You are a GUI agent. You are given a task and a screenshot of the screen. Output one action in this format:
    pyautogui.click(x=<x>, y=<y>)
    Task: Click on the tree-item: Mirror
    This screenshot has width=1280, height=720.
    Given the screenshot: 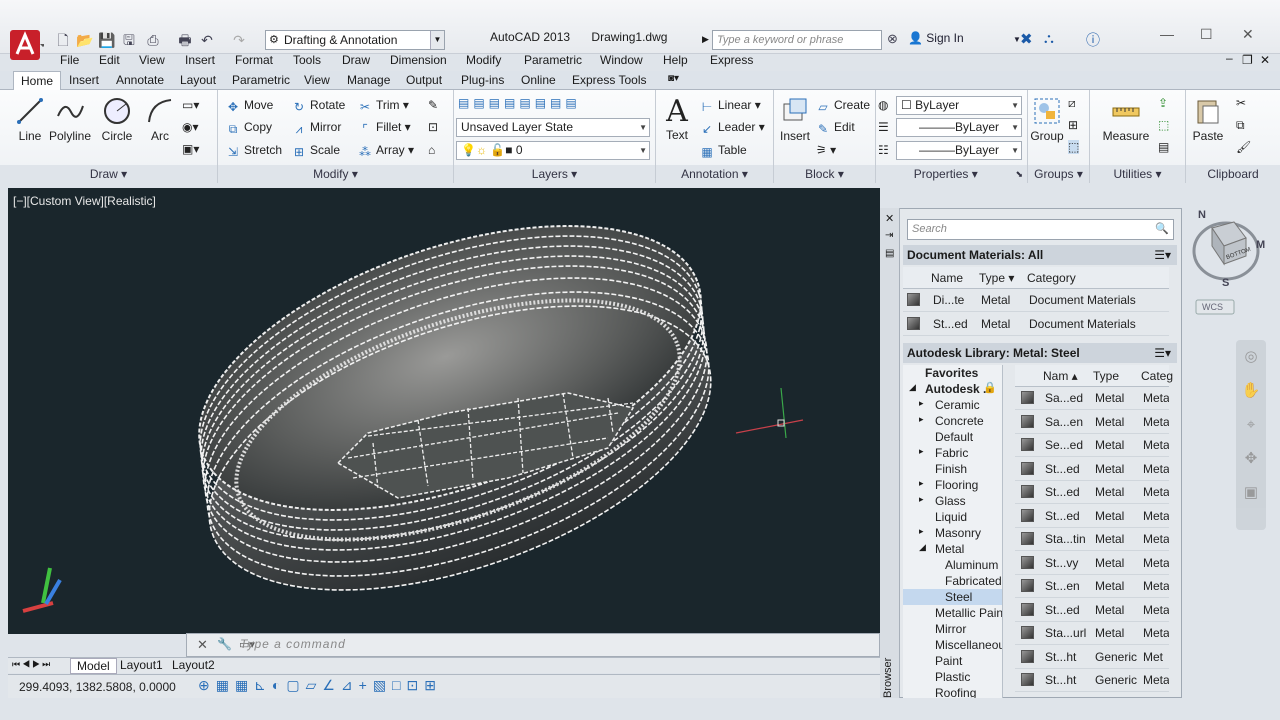 What is the action you would take?
    pyautogui.click(x=952, y=629)
    